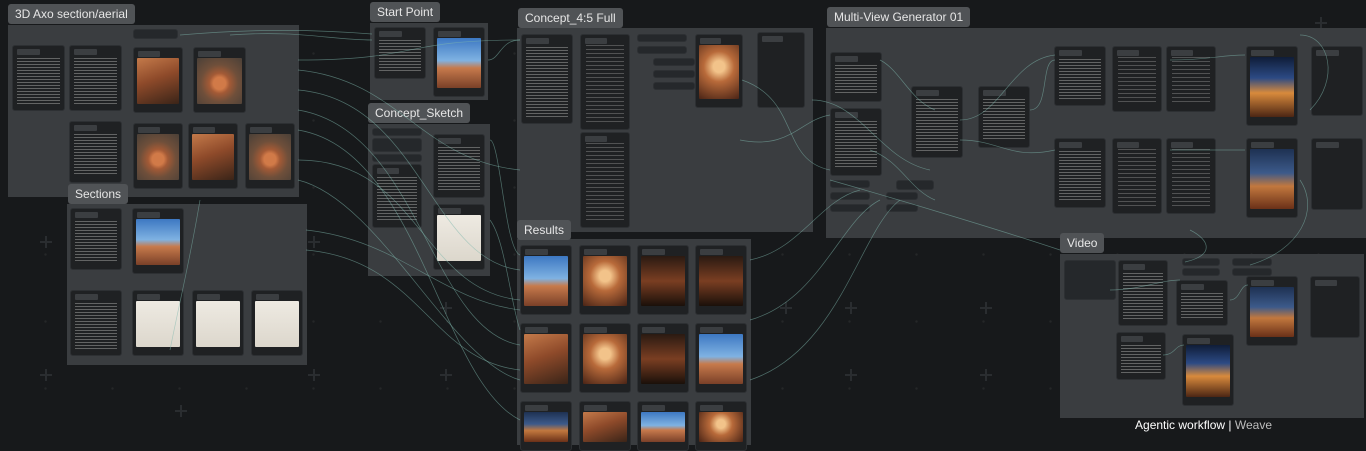 This screenshot has width=1366, height=451. I want to click on watermark: Agentic workflow | Weave, so click(1203, 425).